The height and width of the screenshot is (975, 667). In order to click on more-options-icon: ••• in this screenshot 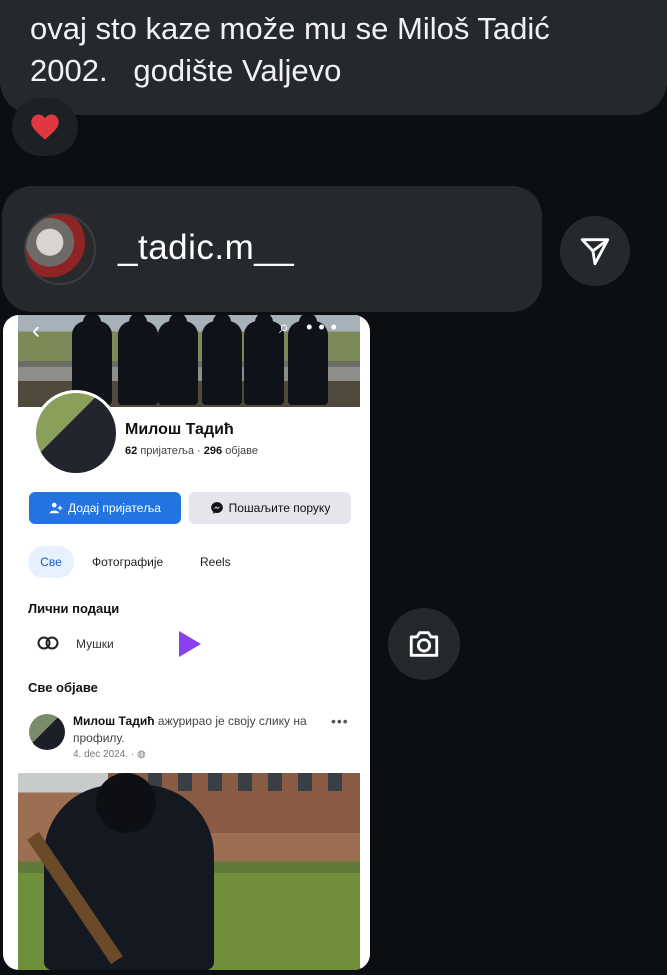, I will do `click(340, 721)`.